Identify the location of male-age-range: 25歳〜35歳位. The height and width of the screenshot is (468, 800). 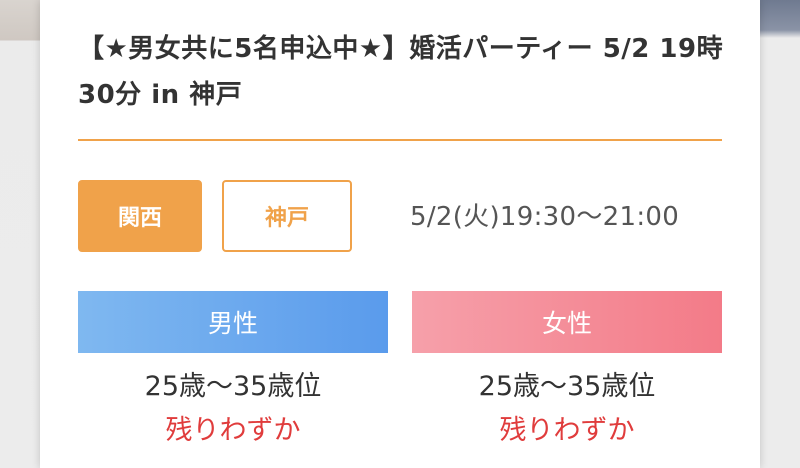
(233, 386).